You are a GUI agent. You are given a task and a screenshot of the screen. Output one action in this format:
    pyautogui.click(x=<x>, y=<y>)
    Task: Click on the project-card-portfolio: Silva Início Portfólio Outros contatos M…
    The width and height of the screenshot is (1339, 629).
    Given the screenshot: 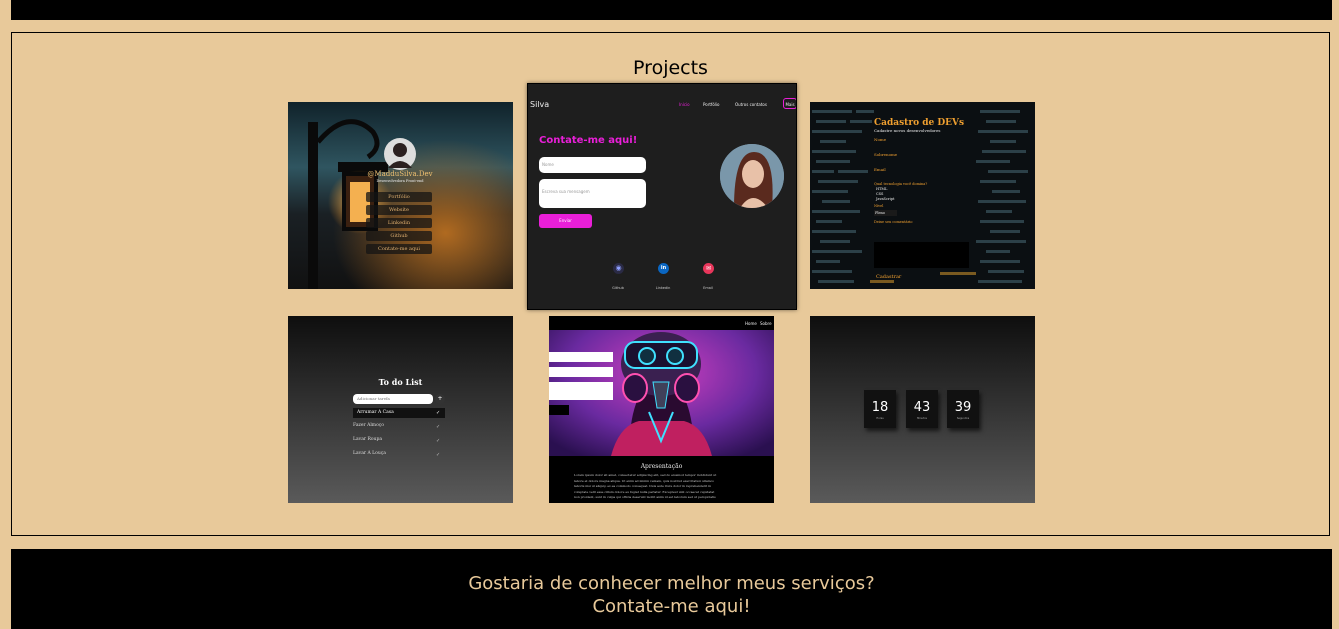 What is the action you would take?
    pyautogui.click(x=662, y=196)
    